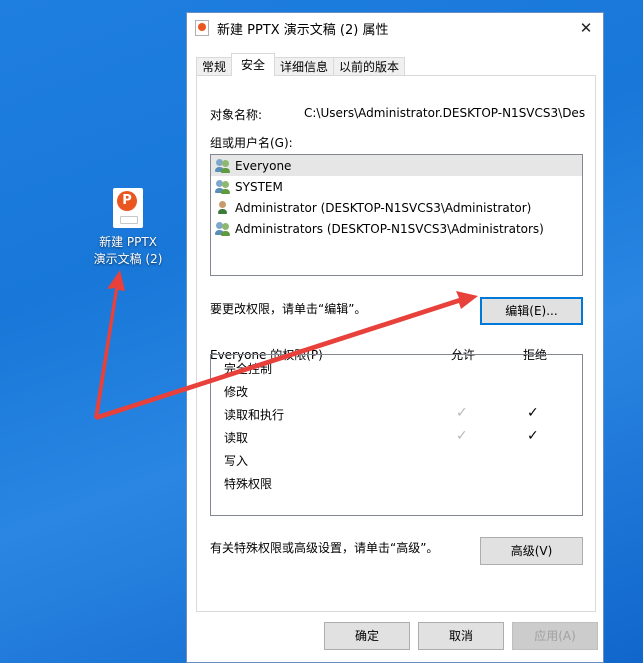 Image resolution: width=643 pixels, height=663 pixels. I want to click on desktop-file-label-line1: 新建 PPTX, so click(128, 242).